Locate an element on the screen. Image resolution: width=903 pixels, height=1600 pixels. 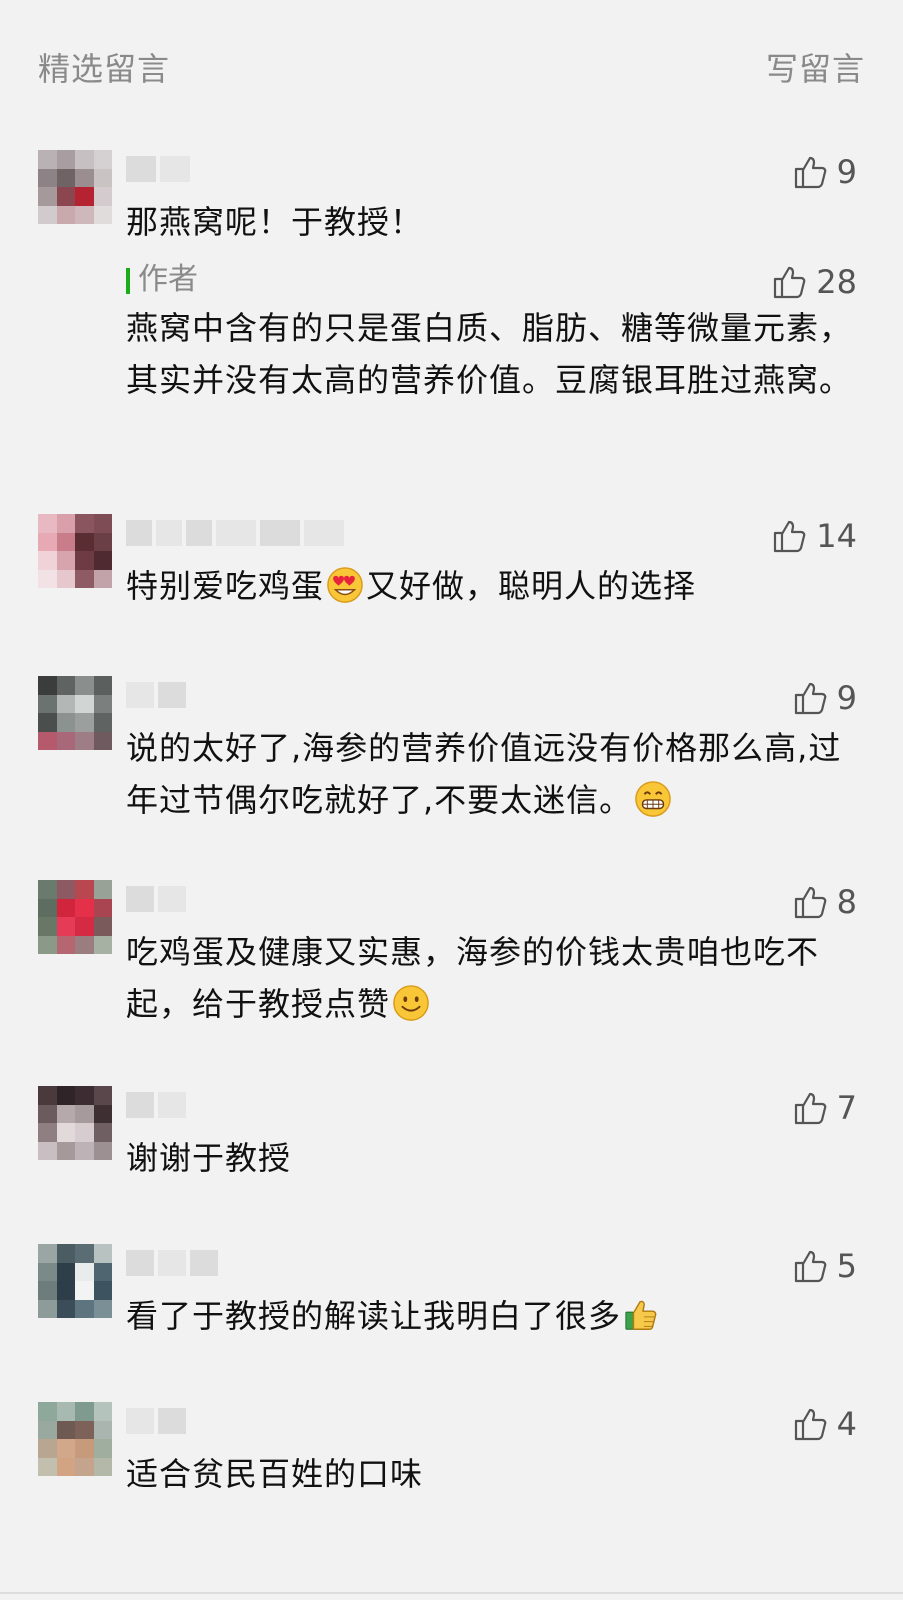
comment-text: 那燕窝呢！于教授！ is located at coordinates (275, 222).